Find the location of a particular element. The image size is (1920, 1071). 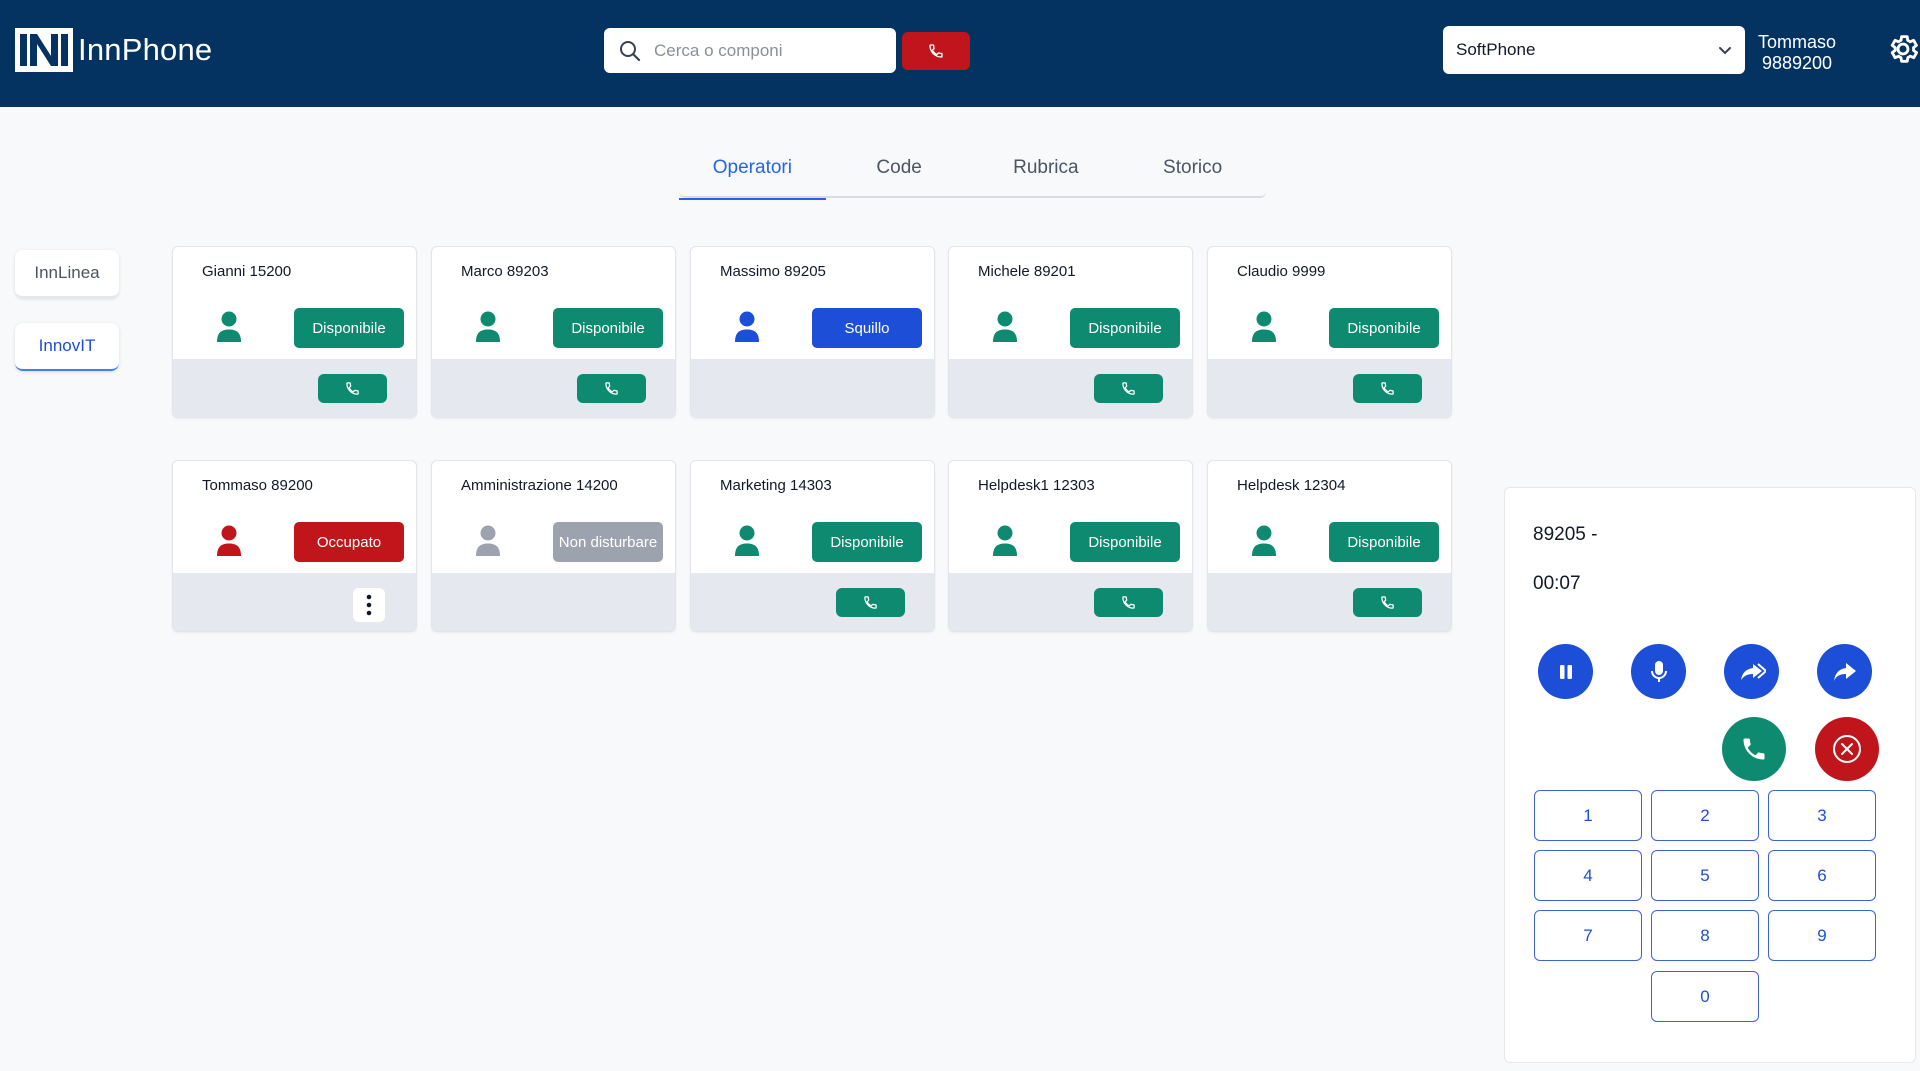

attended-transfer-button is located at coordinates (1751, 671).